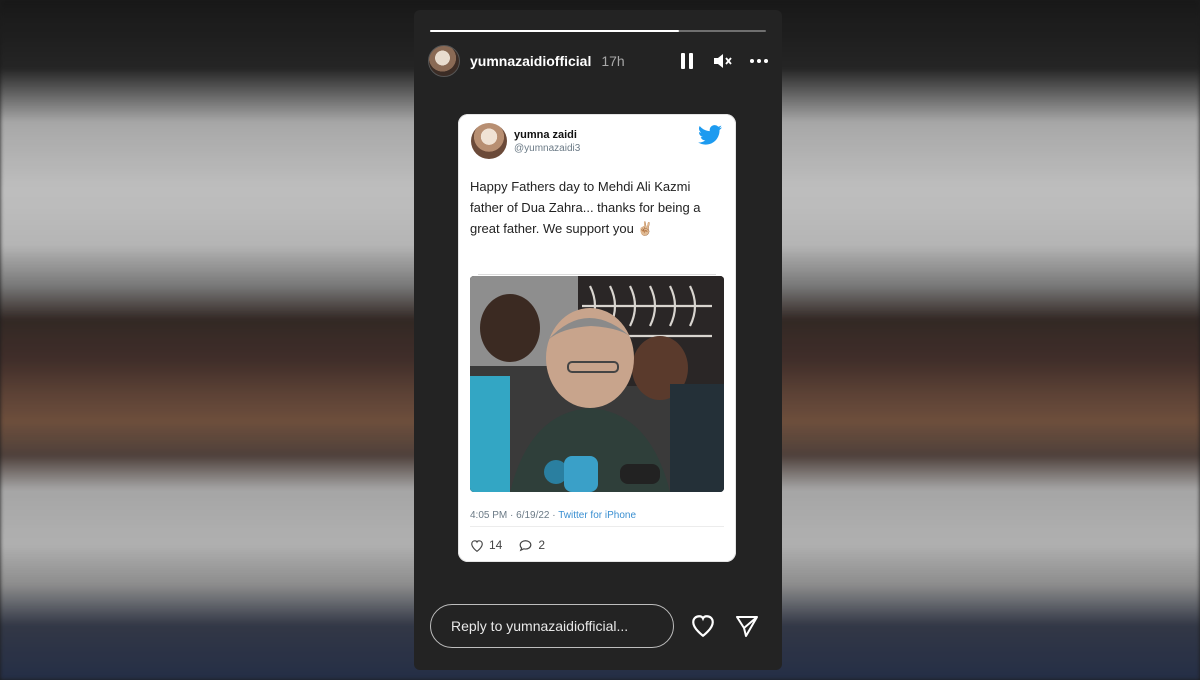 This screenshot has height=680, width=1200. Describe the element at coordinates (545, 135) in the screenshot. I see `tweet-author-name: yumna zaidi` at that location.